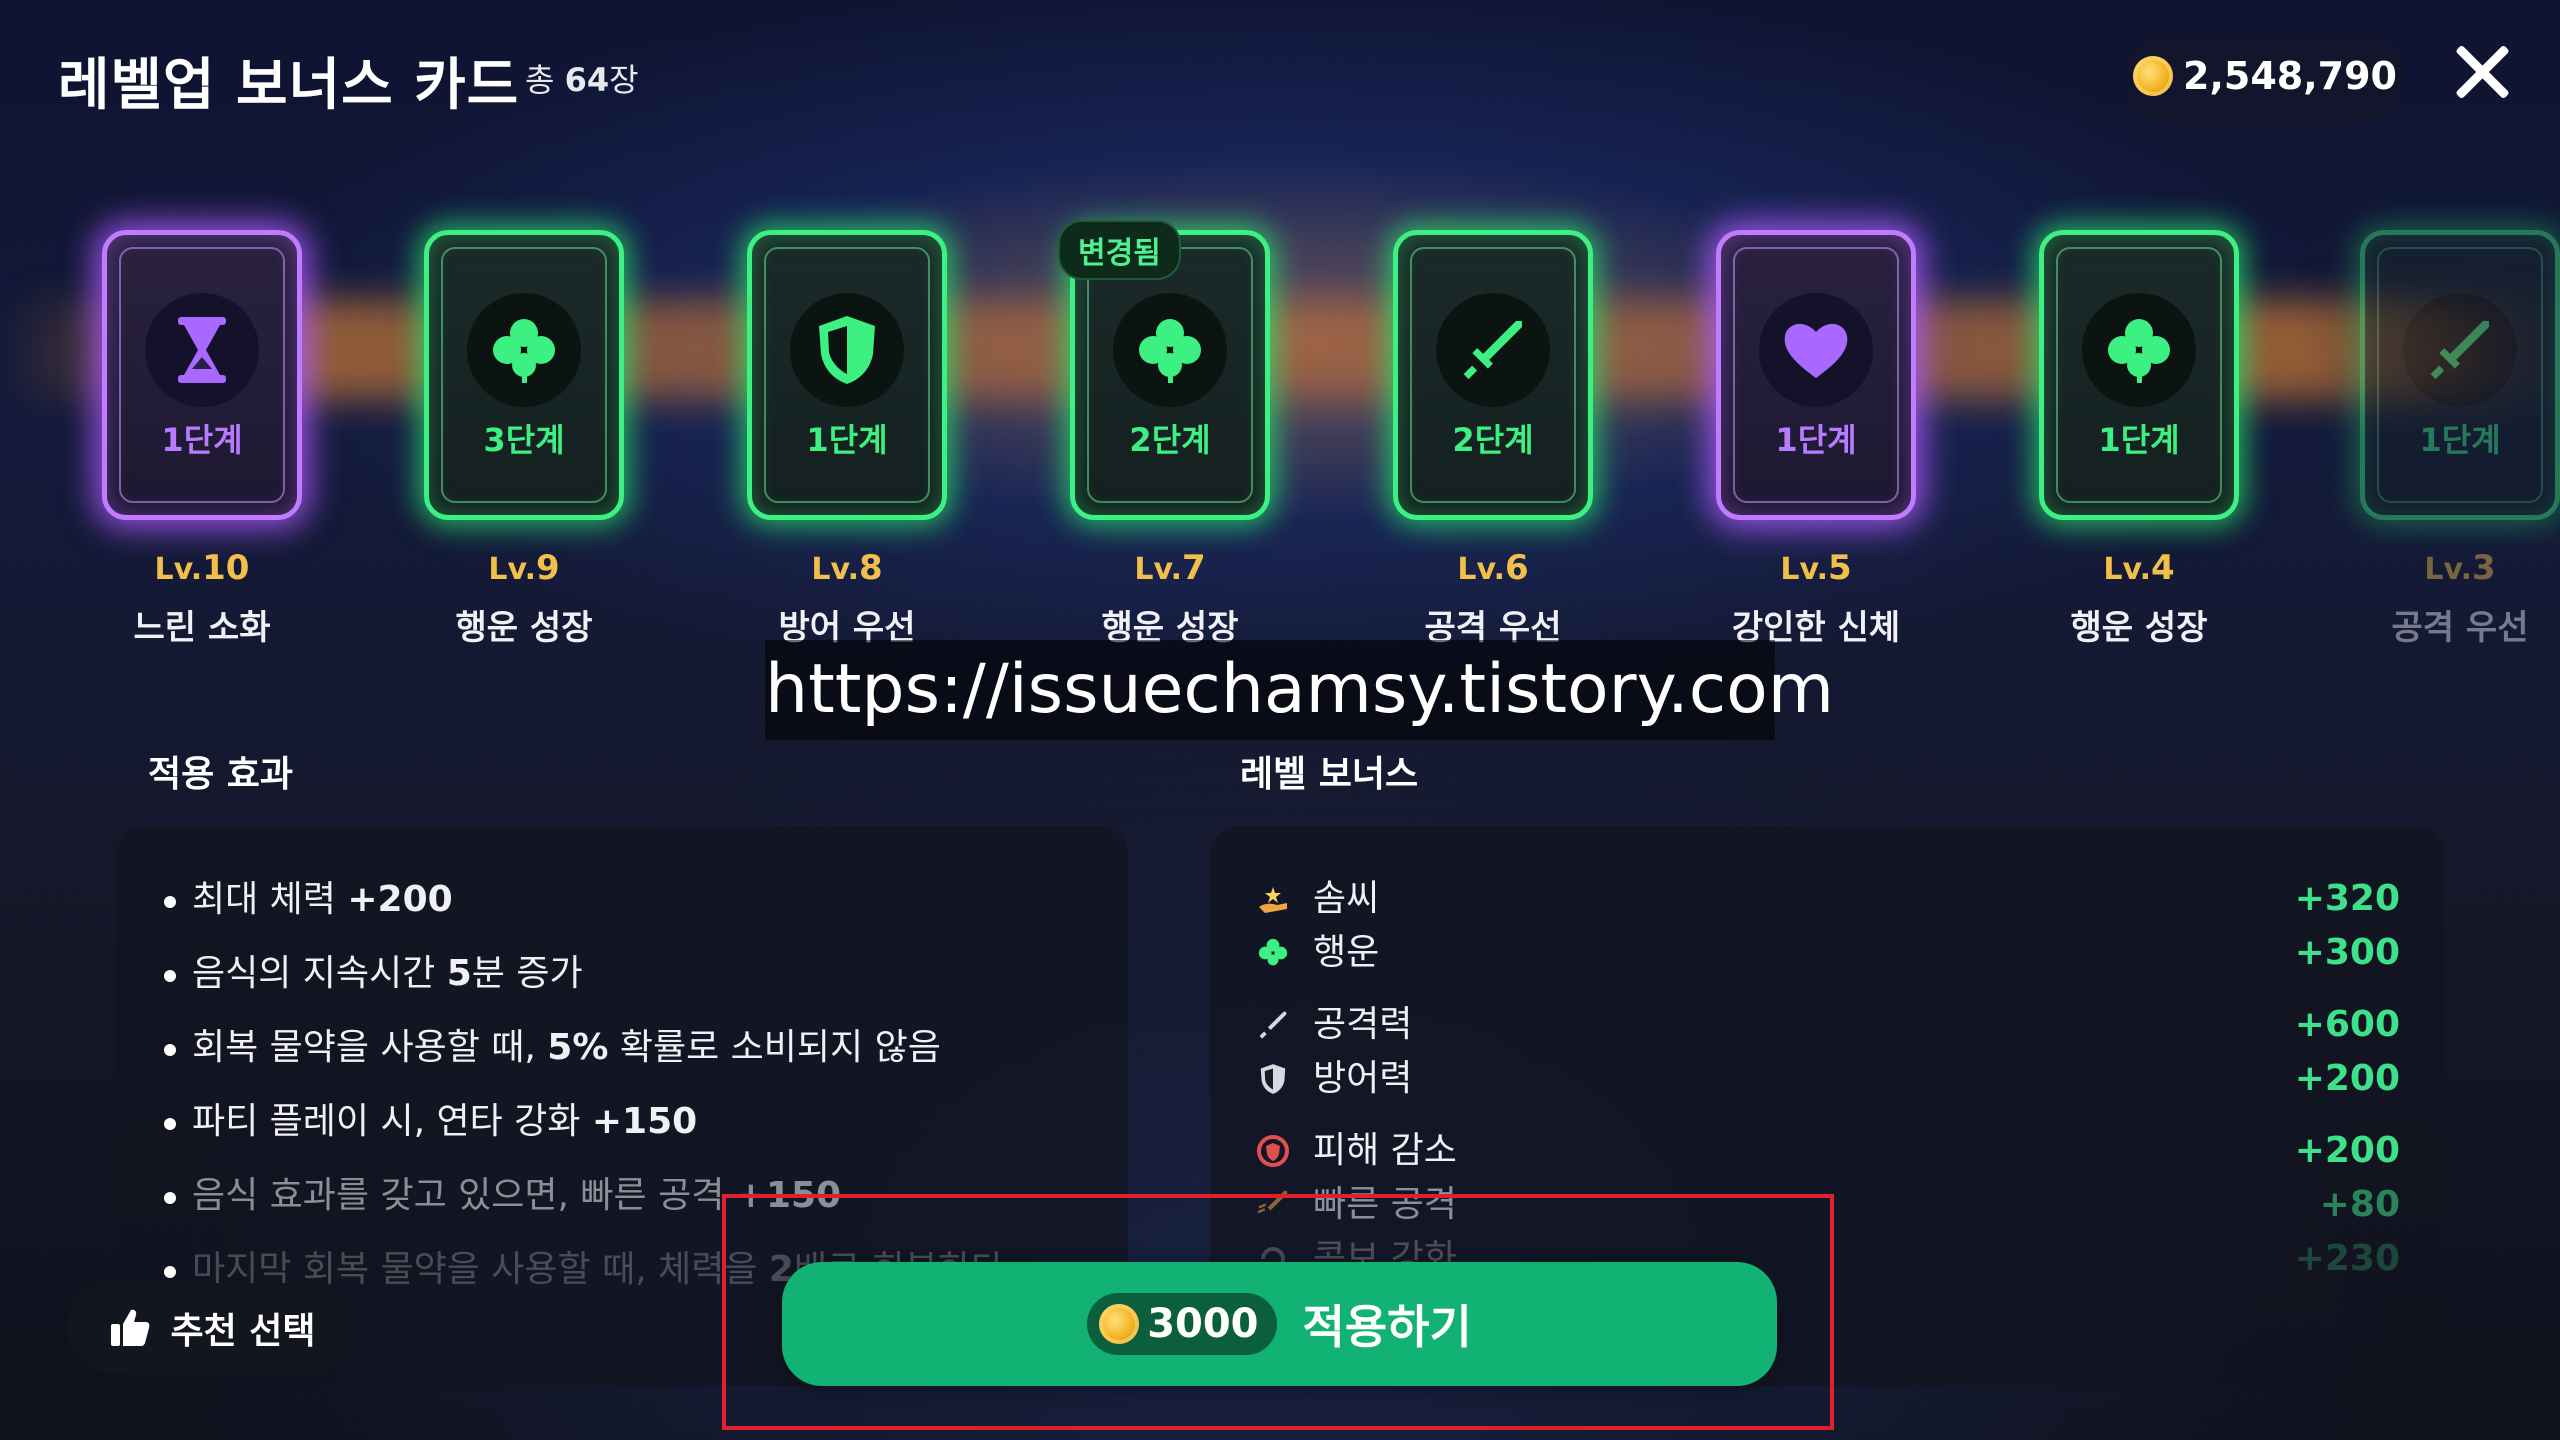  I want to click on stat-row: 공격력 +600, so click(1827, 1025).